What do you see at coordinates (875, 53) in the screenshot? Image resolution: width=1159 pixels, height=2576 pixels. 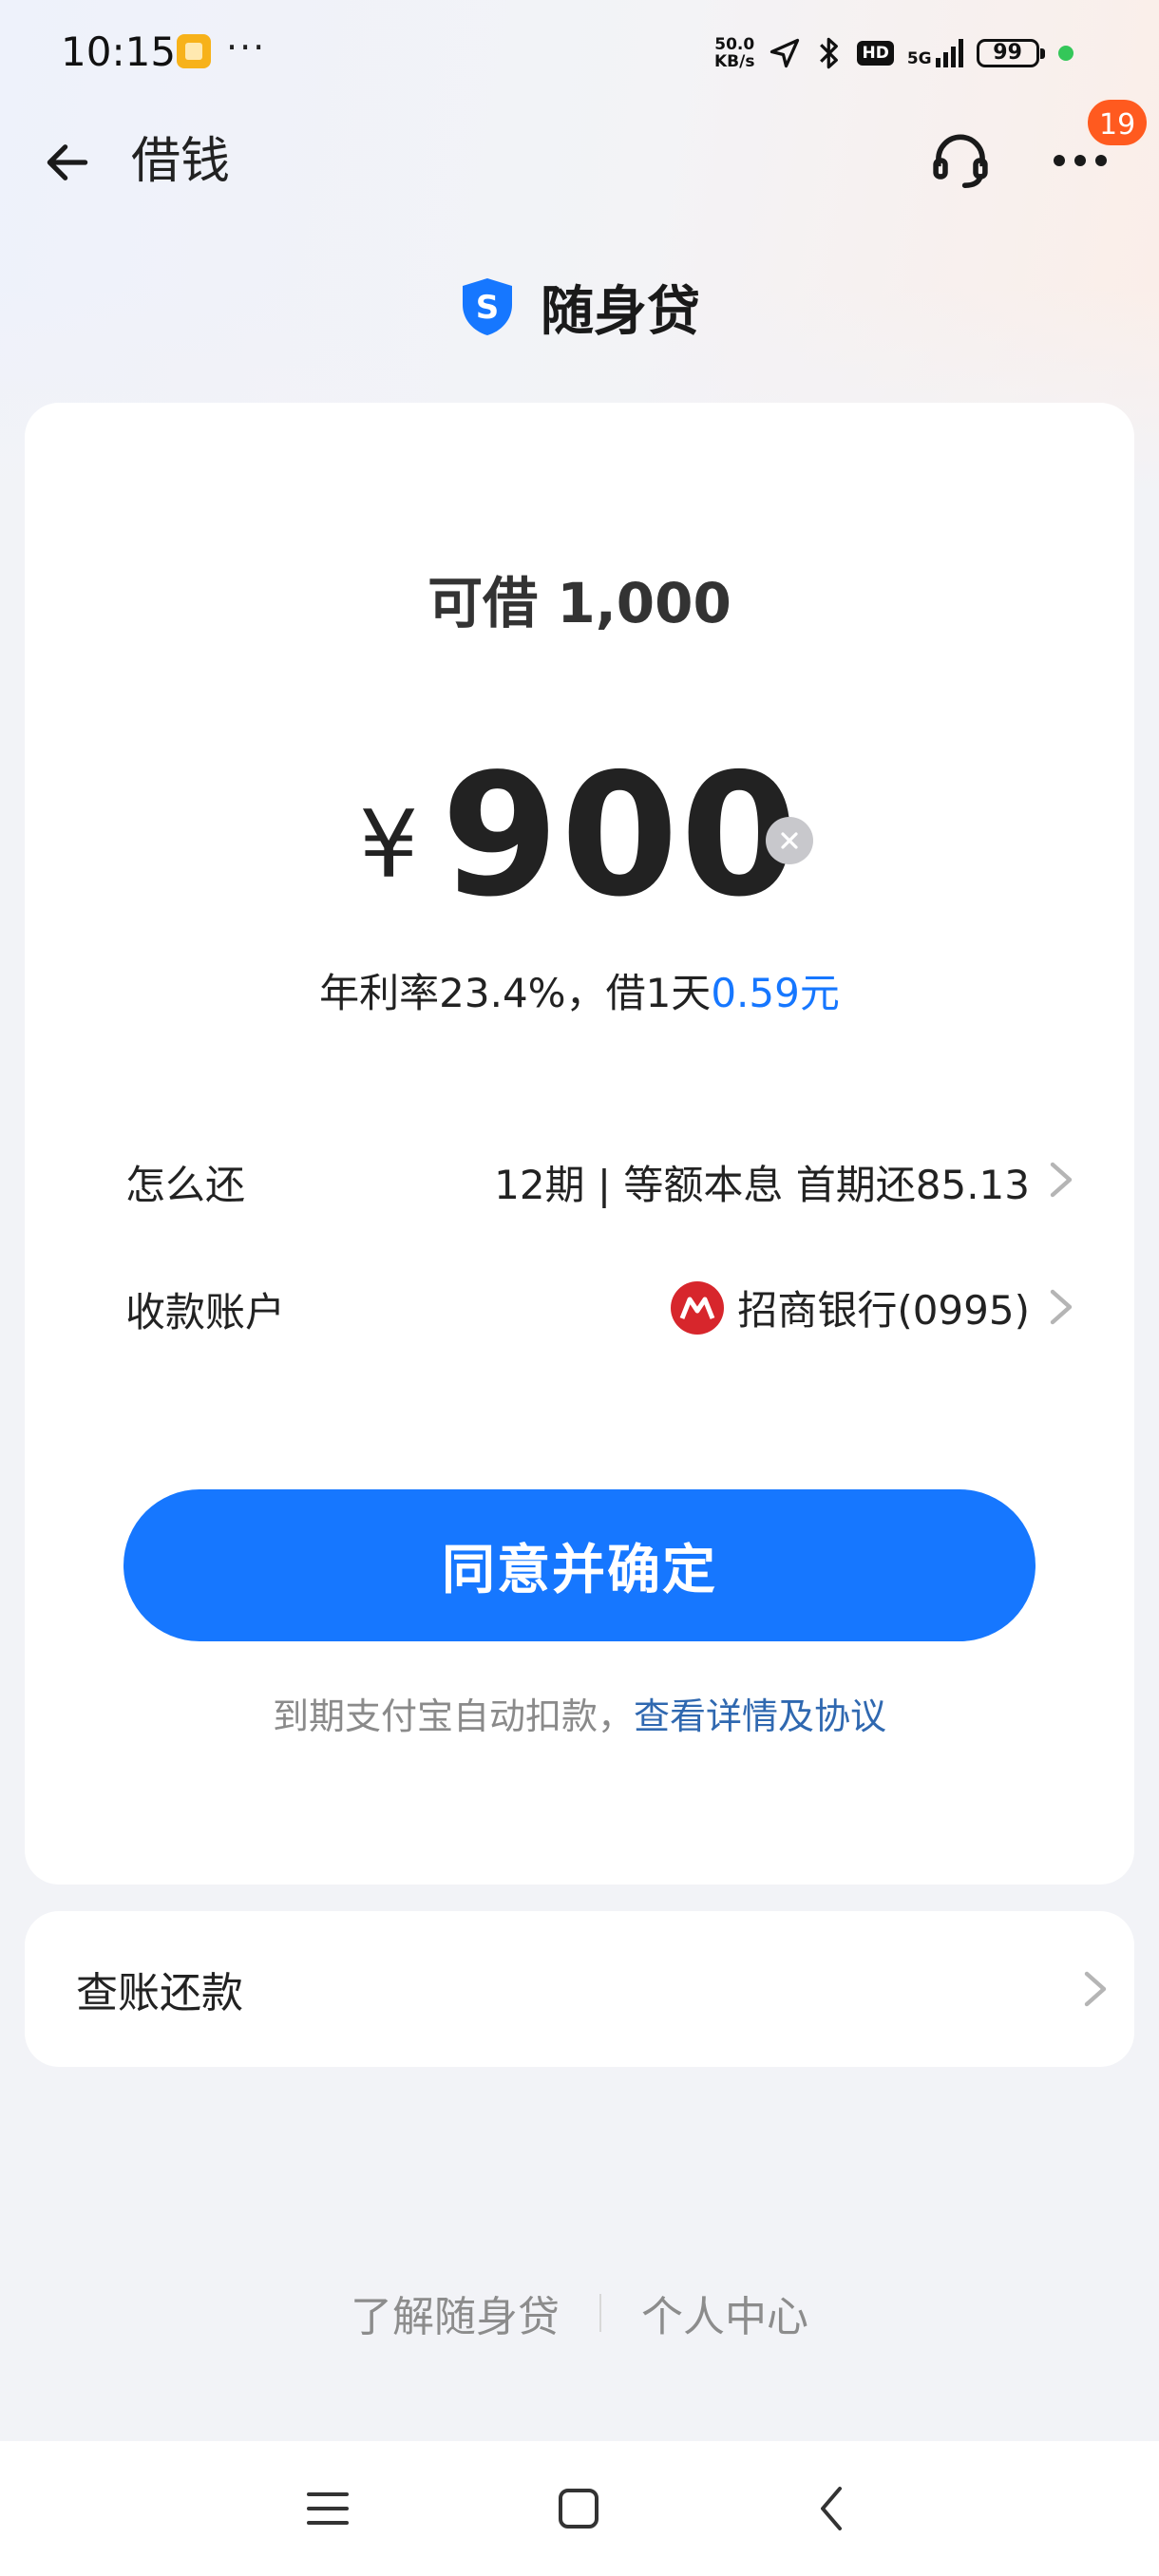 I see `hd-call-badge: HD` at bounding box center [875, 53].